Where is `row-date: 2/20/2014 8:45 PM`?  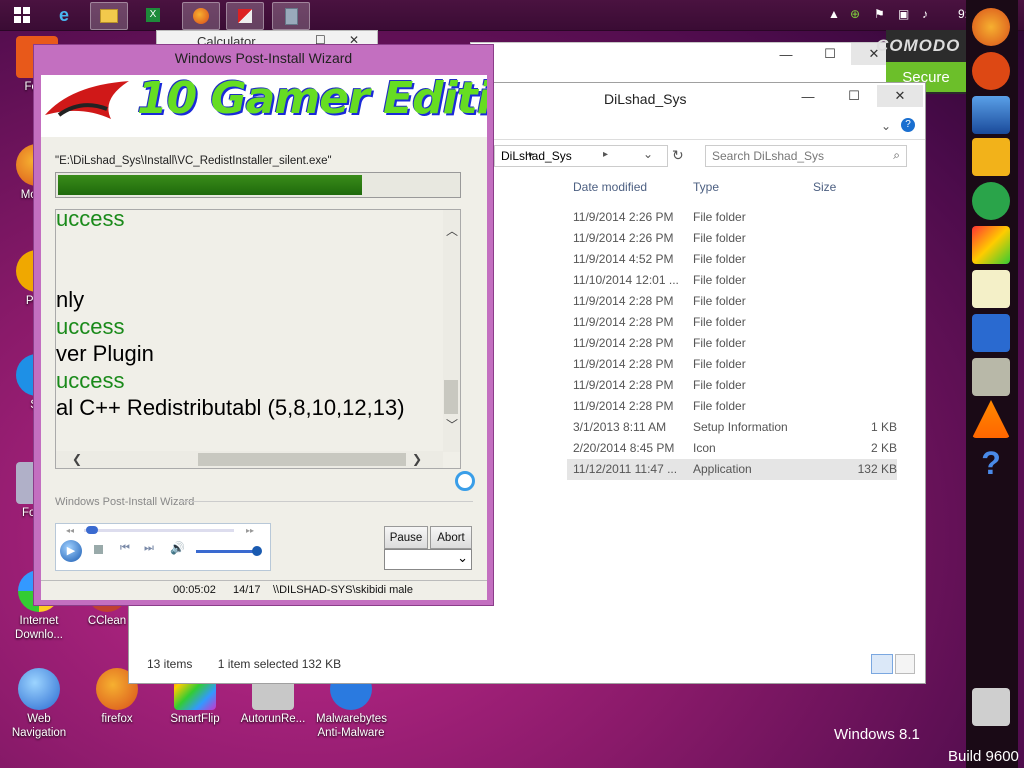
row-date: 2/20/2014 8:45 PM is located at coordinates (624, 448).